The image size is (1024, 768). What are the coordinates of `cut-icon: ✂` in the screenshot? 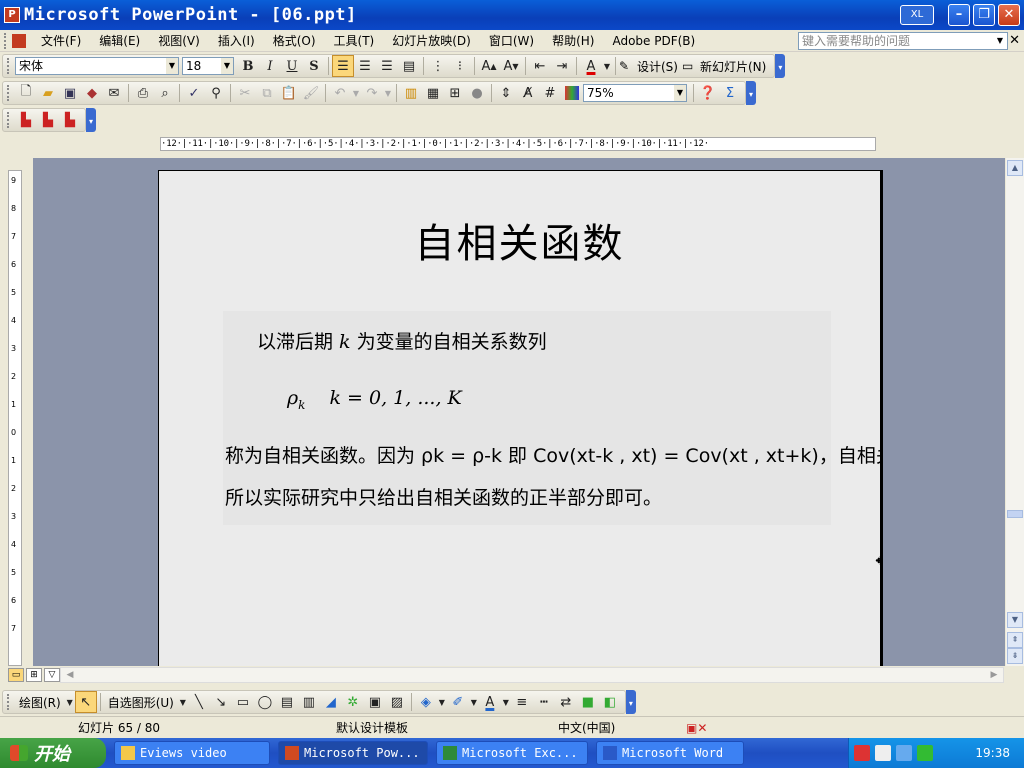 It's located at (245, 93).